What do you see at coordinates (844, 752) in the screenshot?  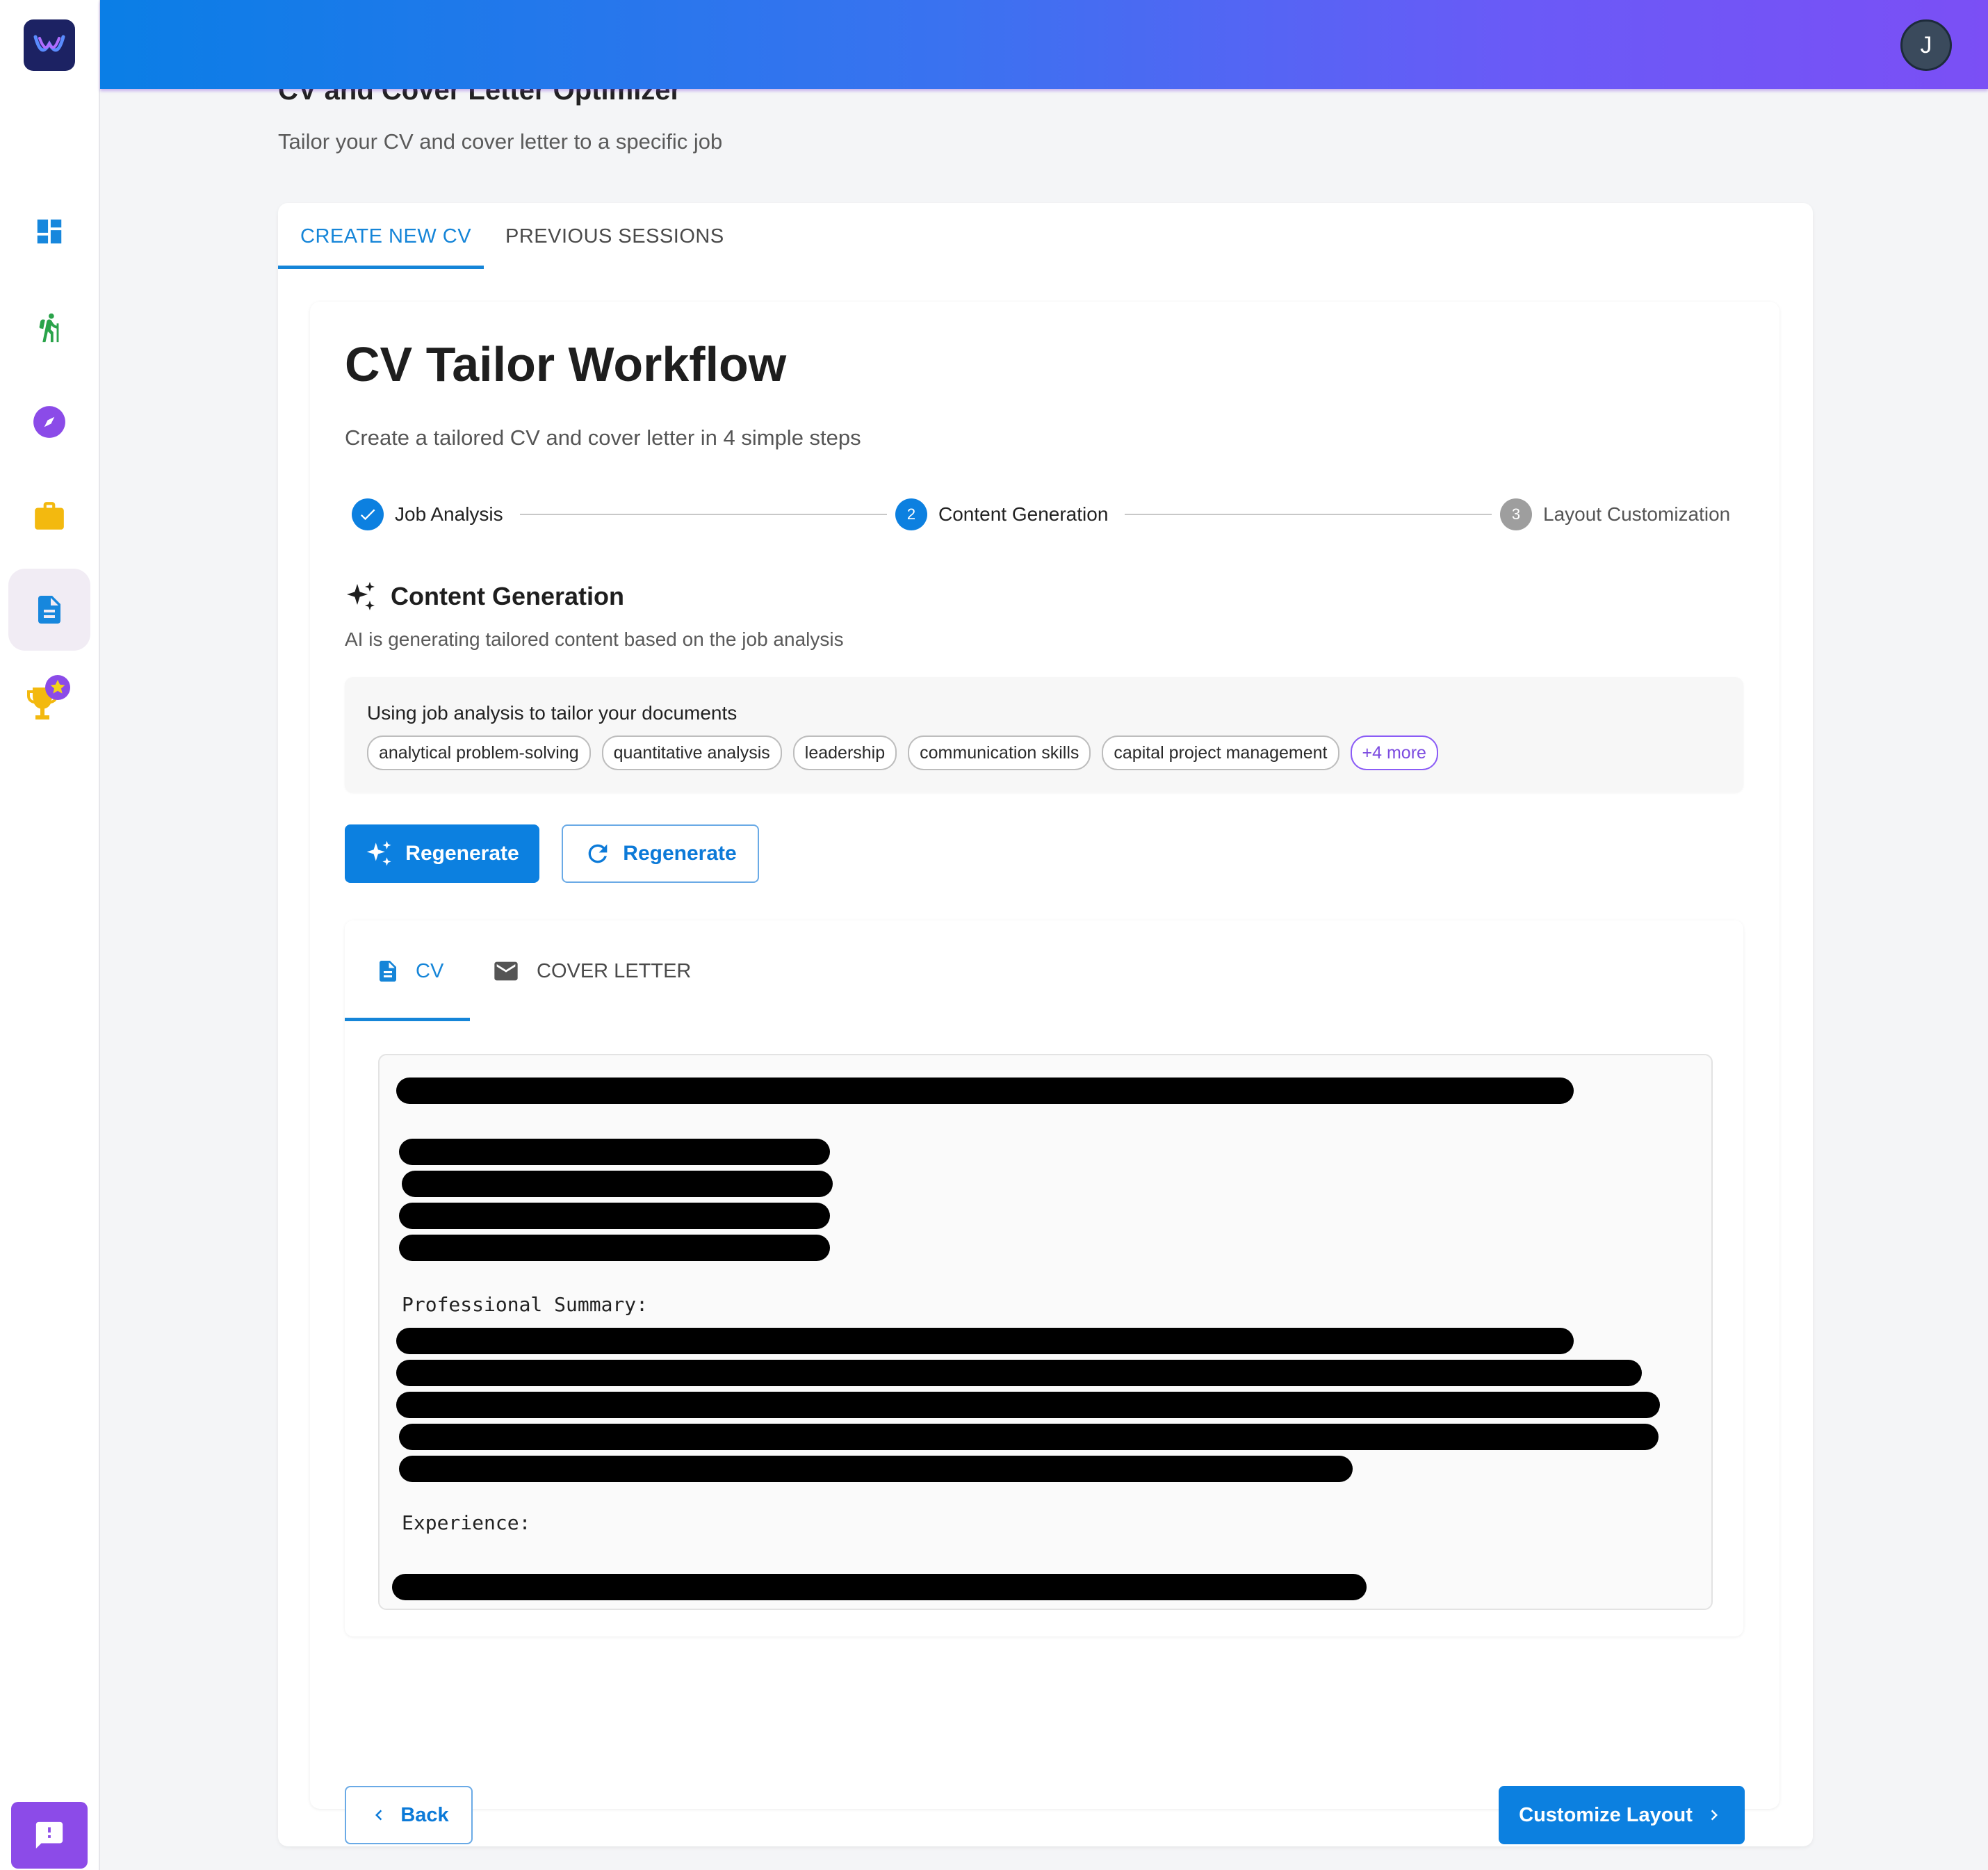 I see `keyword-chip: leadership` at bounding box center [844, 752].